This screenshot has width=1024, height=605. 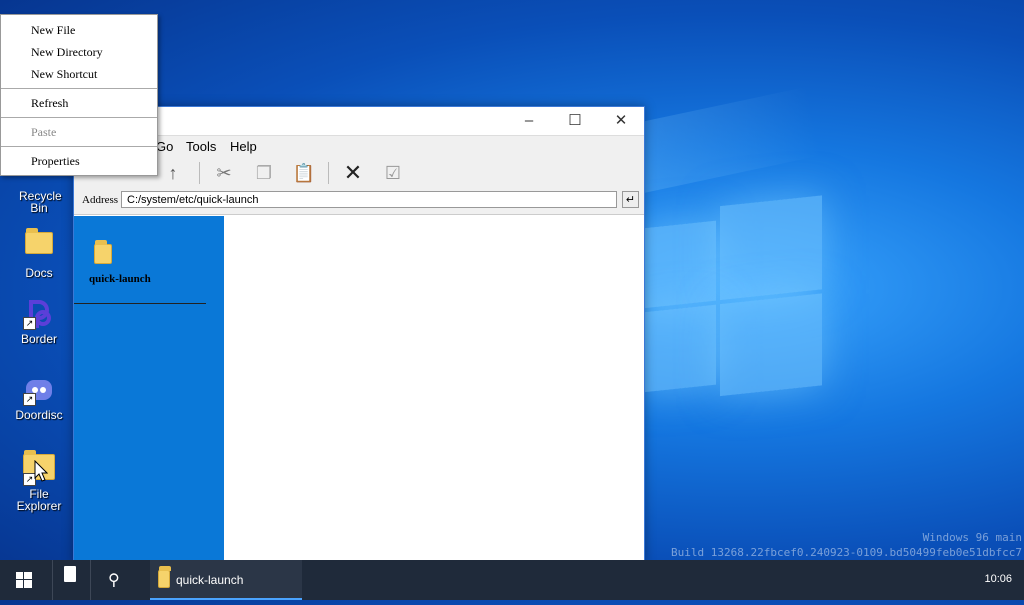 What do you see at coordinates (731, 299) in the screenshot?
I see `windows-logo-wallpaper` at bounding box center [731, 299].